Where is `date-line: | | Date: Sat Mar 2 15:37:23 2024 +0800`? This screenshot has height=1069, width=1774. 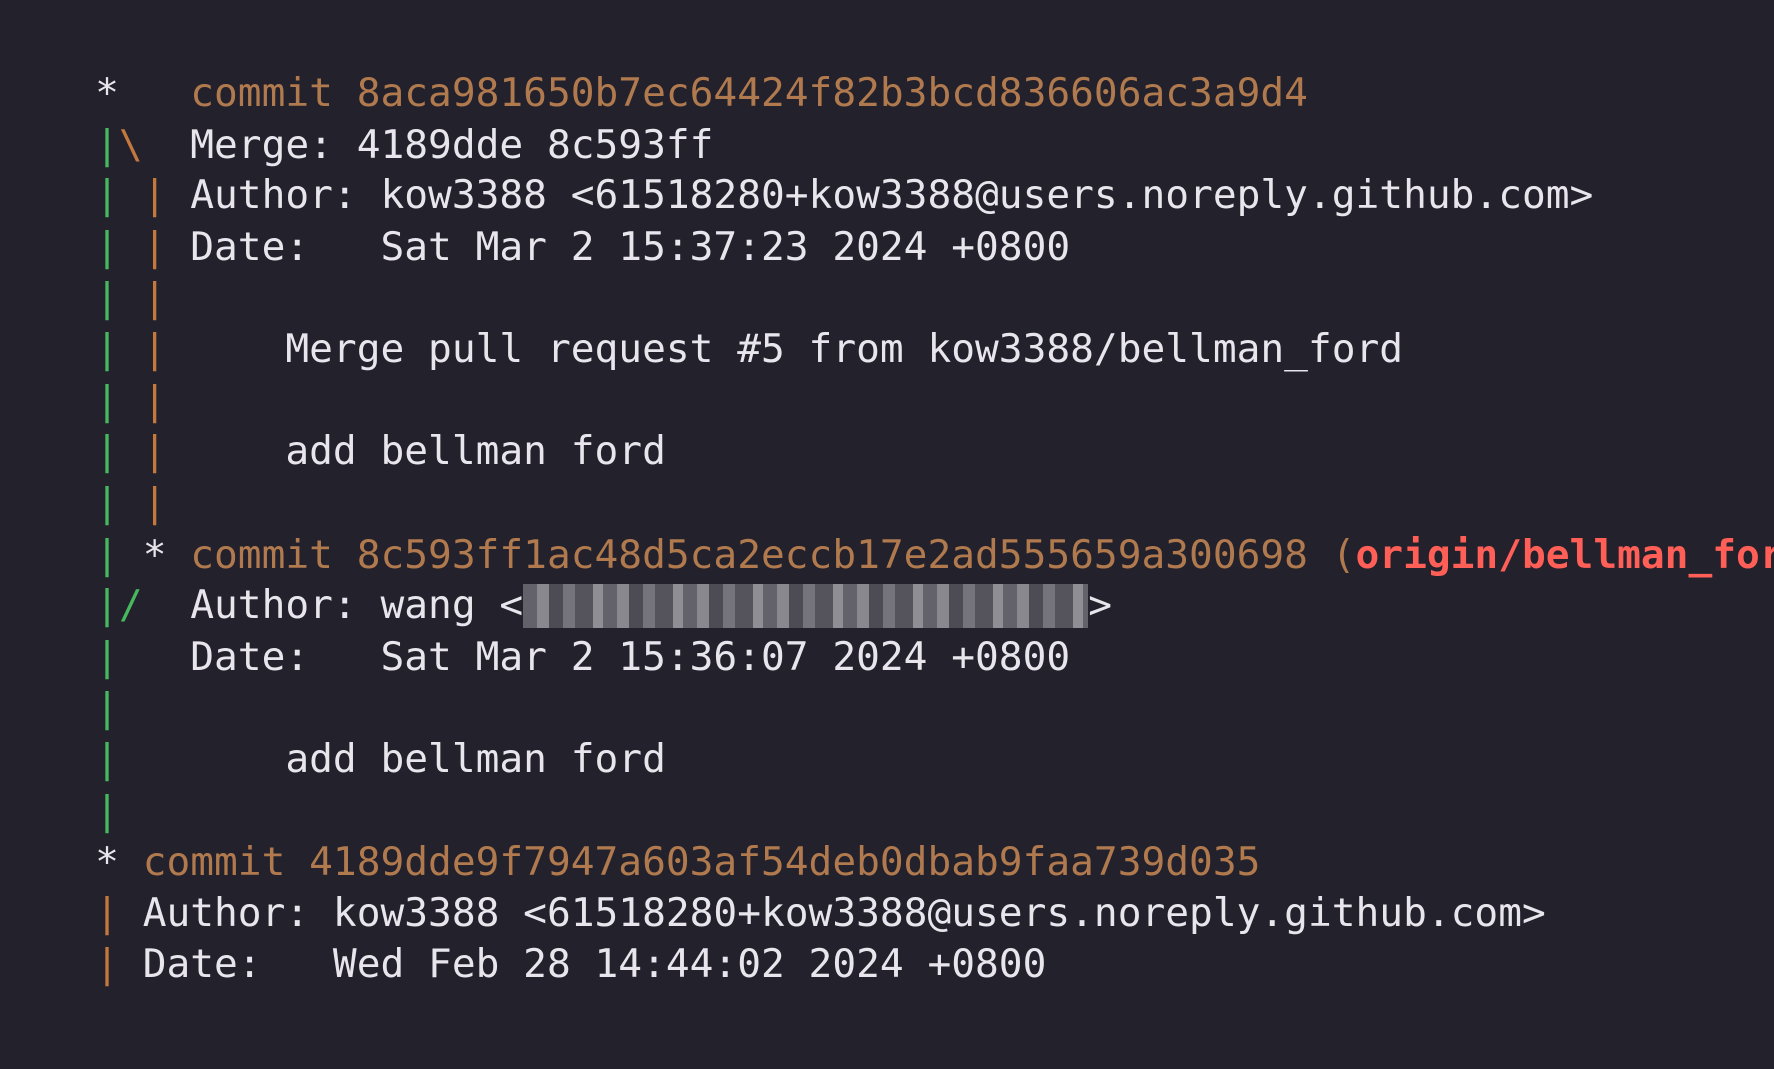
date-line: | | Date: Sat Mar 2 15:37:23 2024 +0800 is located at coordinates (535, 215).